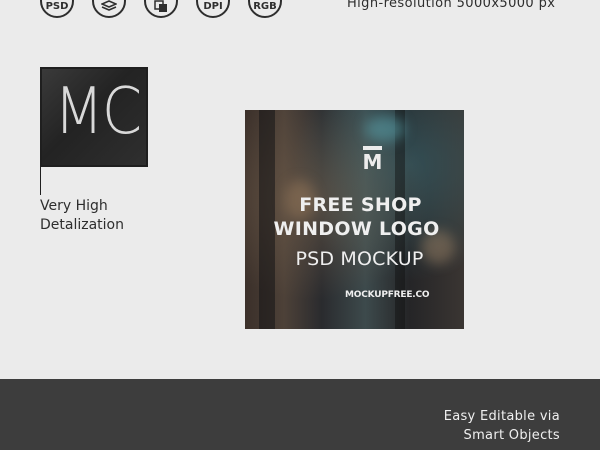 This screenshot has width=600, height=450. I want to click on mockup-brand-text: MOCKUPFREE.CO, so click(387, 295).